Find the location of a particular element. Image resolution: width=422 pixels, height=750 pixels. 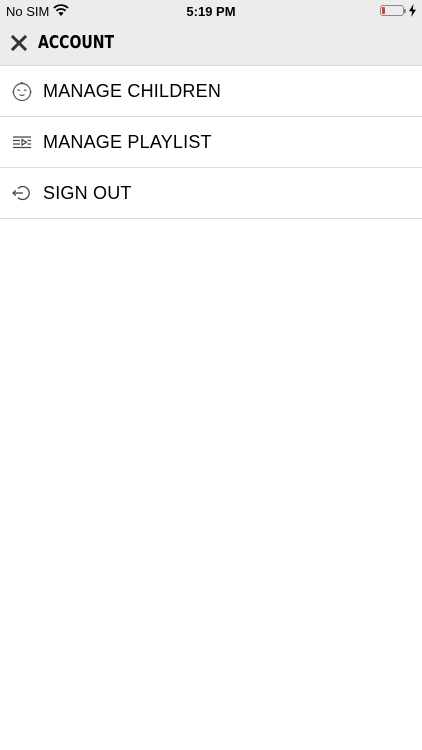

close-icon is located at coordinates (19, 43).